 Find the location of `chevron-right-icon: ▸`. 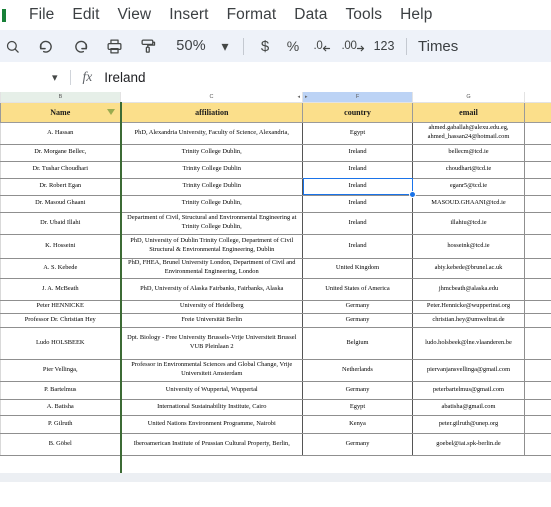

chevron-right-icon: ▸ is located at coordinates (306, 97).